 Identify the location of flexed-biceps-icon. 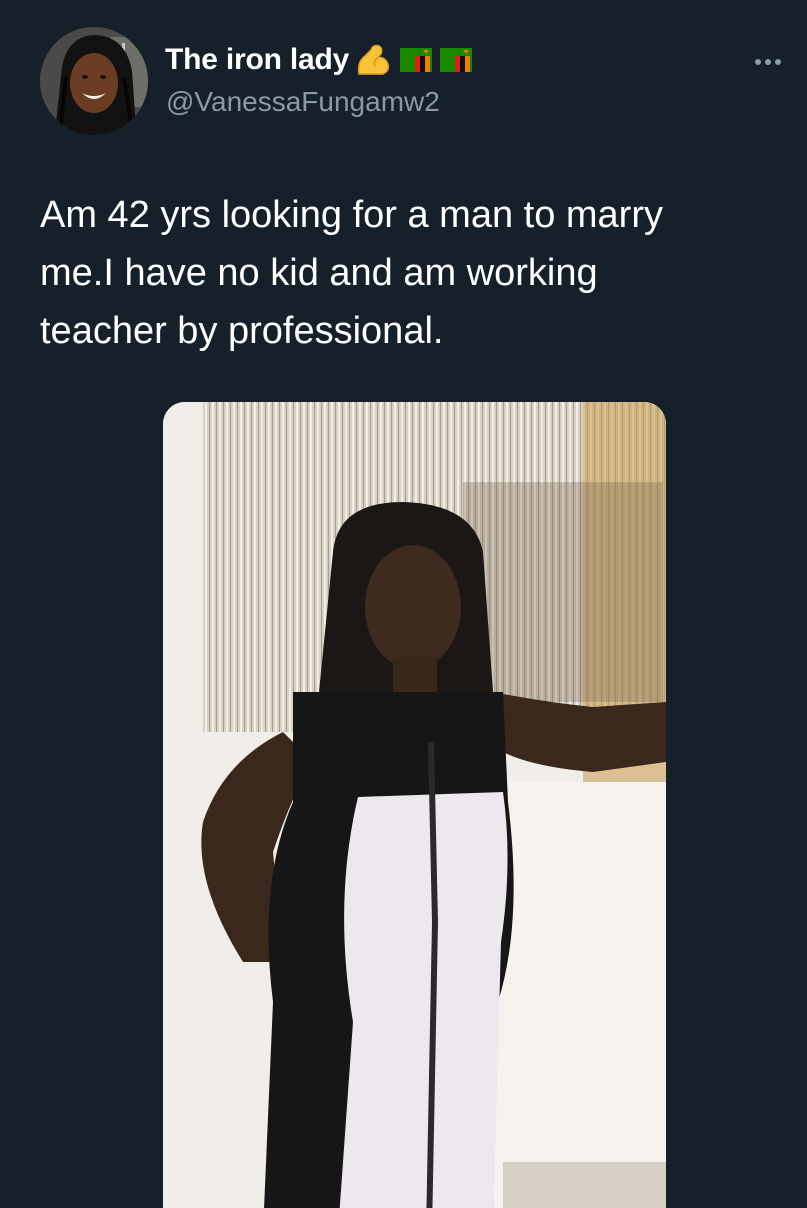
(373, 60).